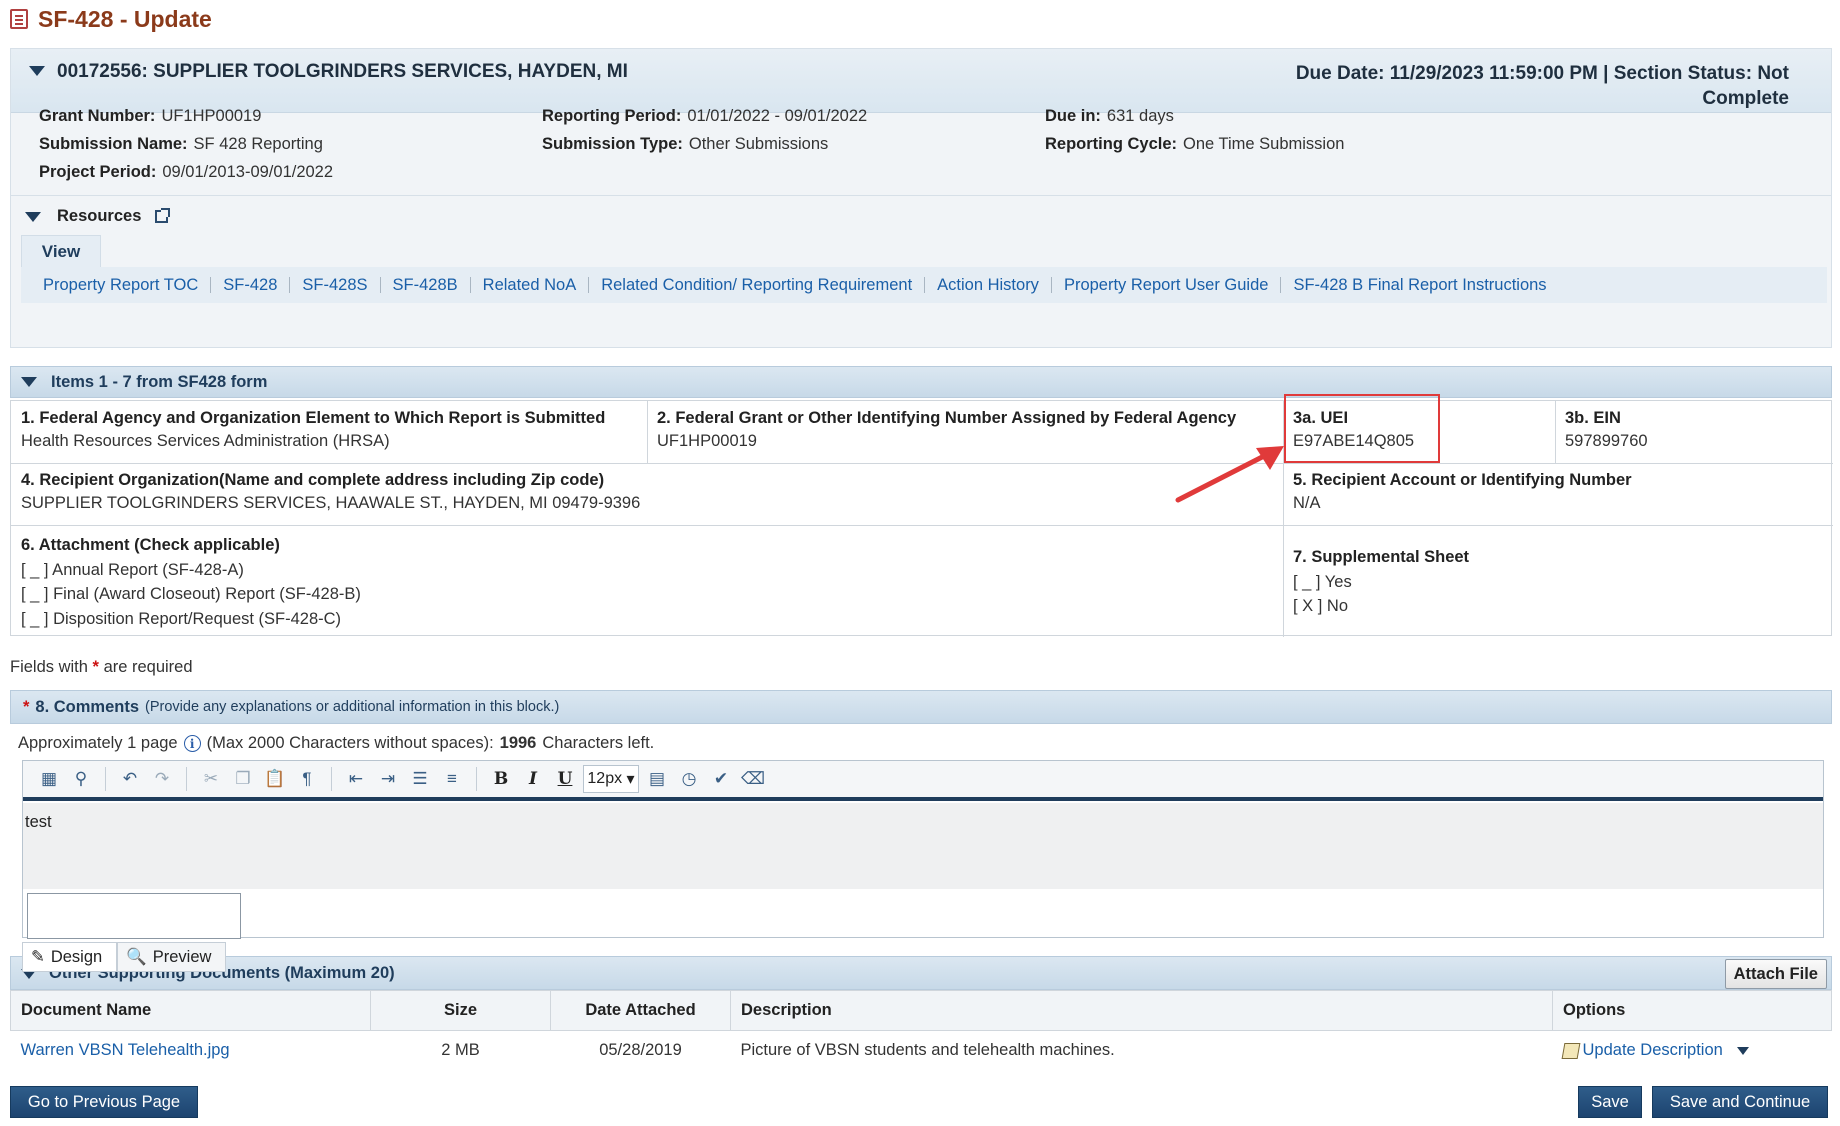 The width and height of the screenshot is (1840, 1126). What do you see at coordinates (134, 916) in the screenshot?
I see `resize-textarea` at bounding box center [134, 916].